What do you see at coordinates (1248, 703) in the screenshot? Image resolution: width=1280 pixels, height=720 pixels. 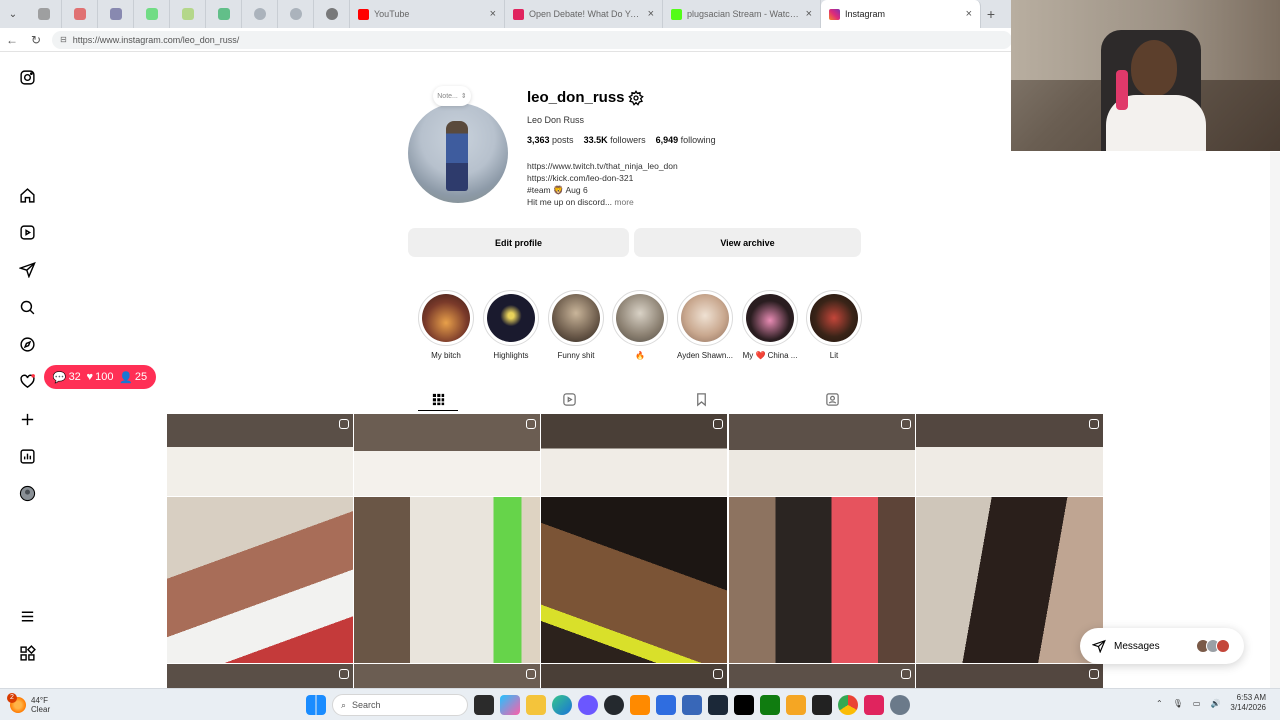 I see `clock: 6:53 AM 3/14/2026` at bounding box center [1248, 703].